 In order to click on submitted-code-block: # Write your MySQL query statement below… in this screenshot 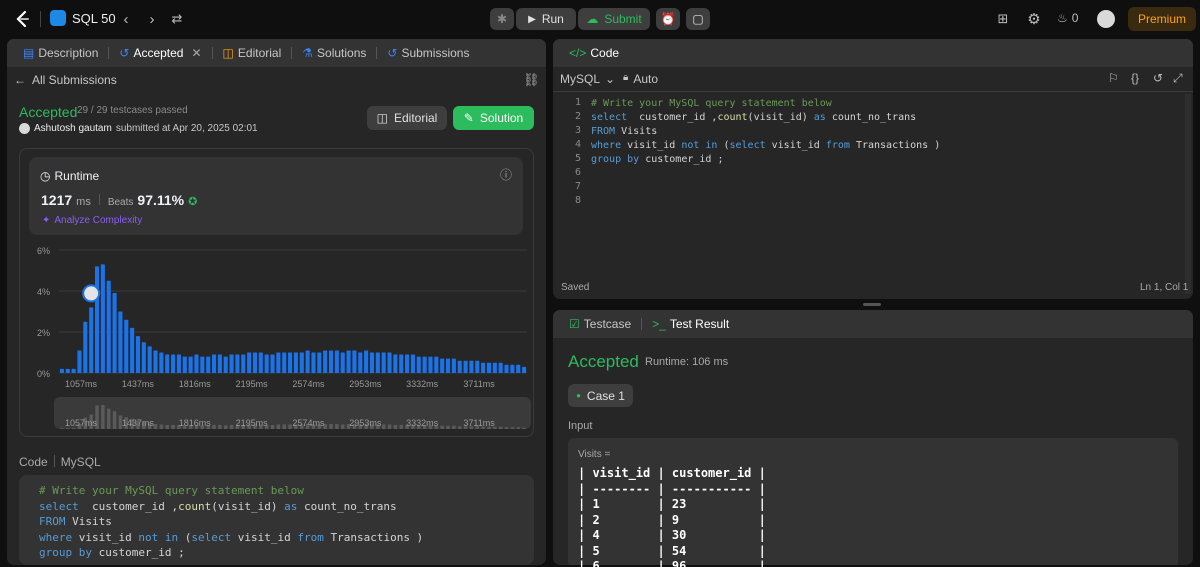, I will do `click(276, 520)`.